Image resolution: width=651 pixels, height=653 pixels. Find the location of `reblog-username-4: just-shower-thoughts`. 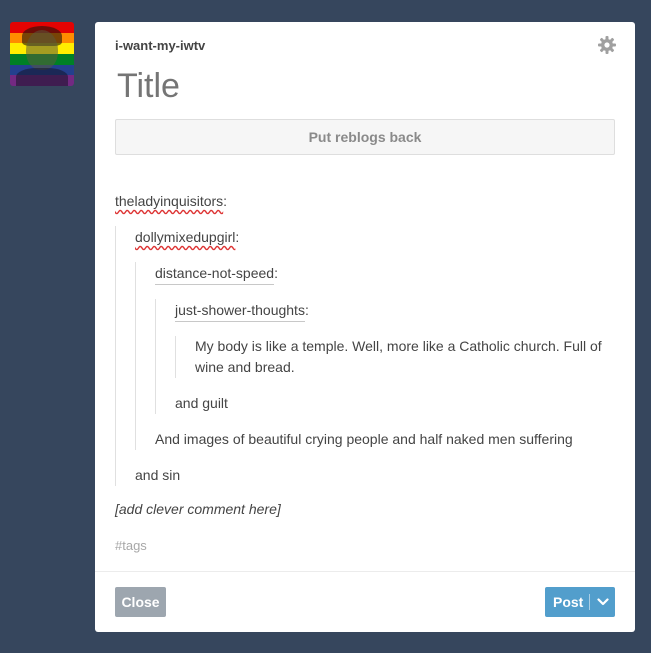

reblog-username-4: just-shower-thoughts is located at coordinates (240, 310).